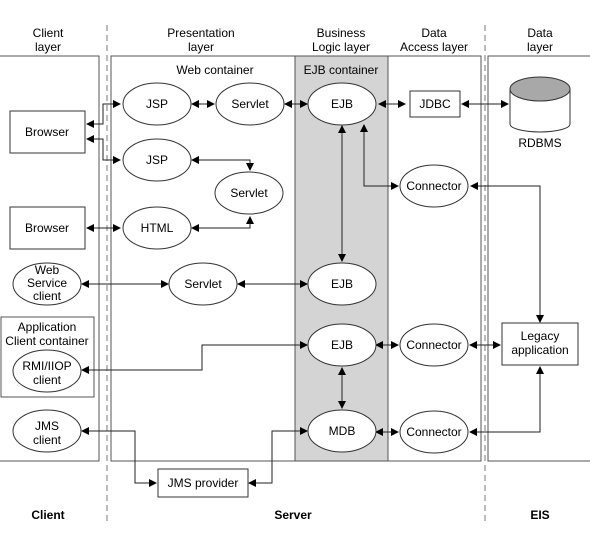 Image resolution: width=590 pixels, height=545 pixels. Describe the element at coordinates (46, 341) in the screenshot. I see `svg-text: Client container` at that location.